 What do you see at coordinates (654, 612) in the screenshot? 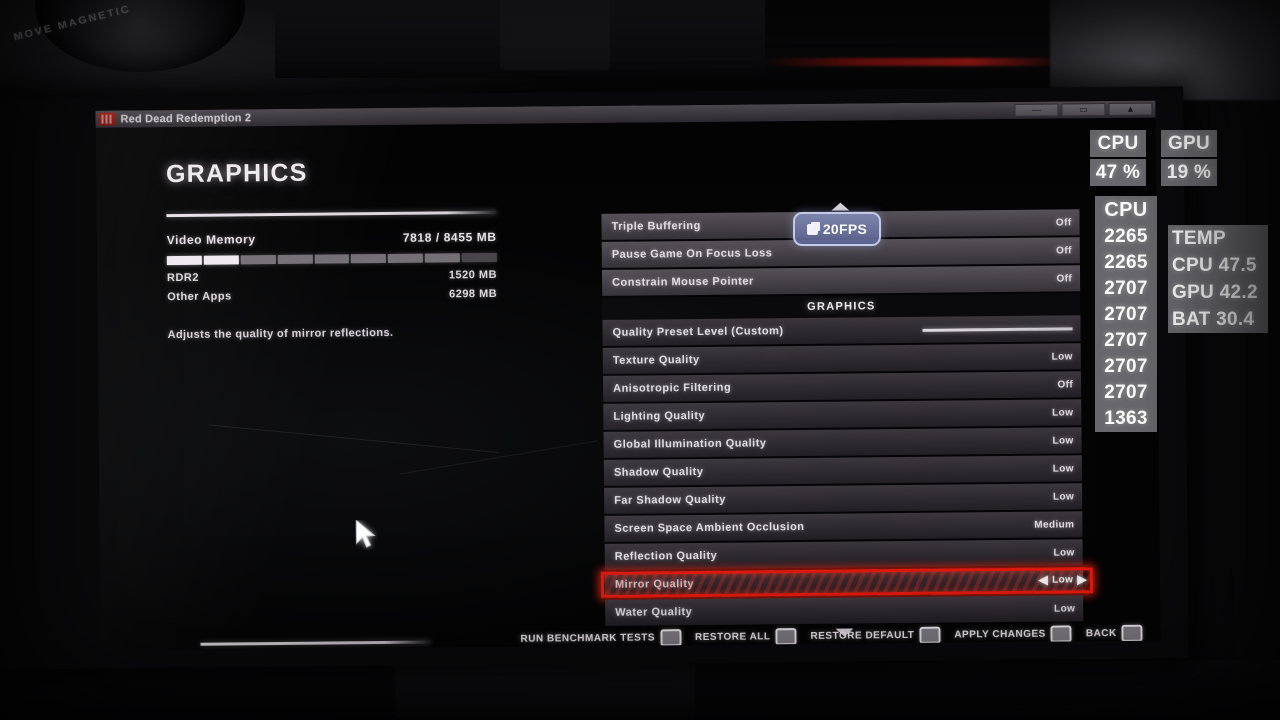
I see `setting-label: Water Quality` at bounding box center [654, 612].